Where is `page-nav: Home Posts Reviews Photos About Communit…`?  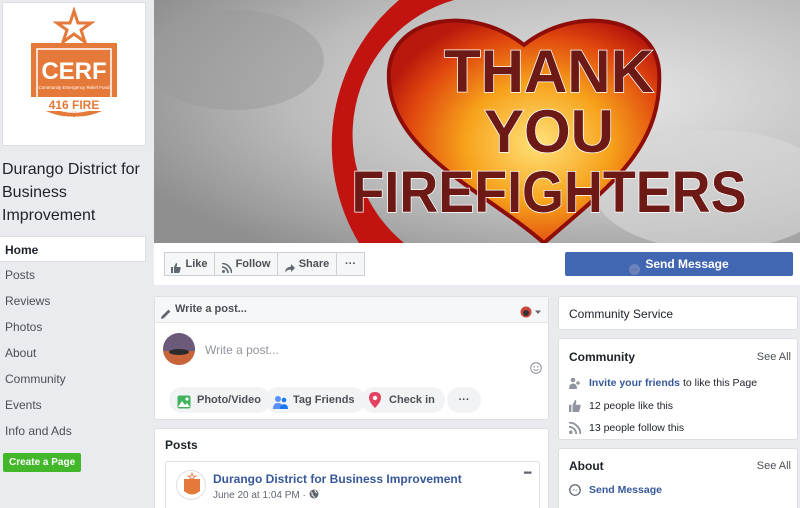 page-nav: Home Posts Reviews Photos About Communit… is located at coordinates (73, 340).